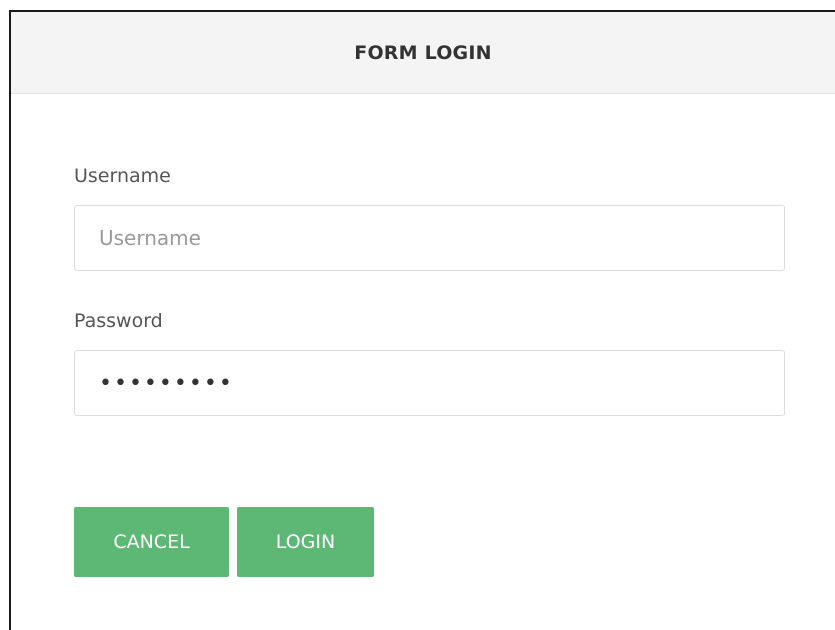 This screenshot has width=835, height=630. What do you see at coordinates (429, 383) in the screenshot?
I see `password-input: •••••••••` at bounding box center [429, 383].